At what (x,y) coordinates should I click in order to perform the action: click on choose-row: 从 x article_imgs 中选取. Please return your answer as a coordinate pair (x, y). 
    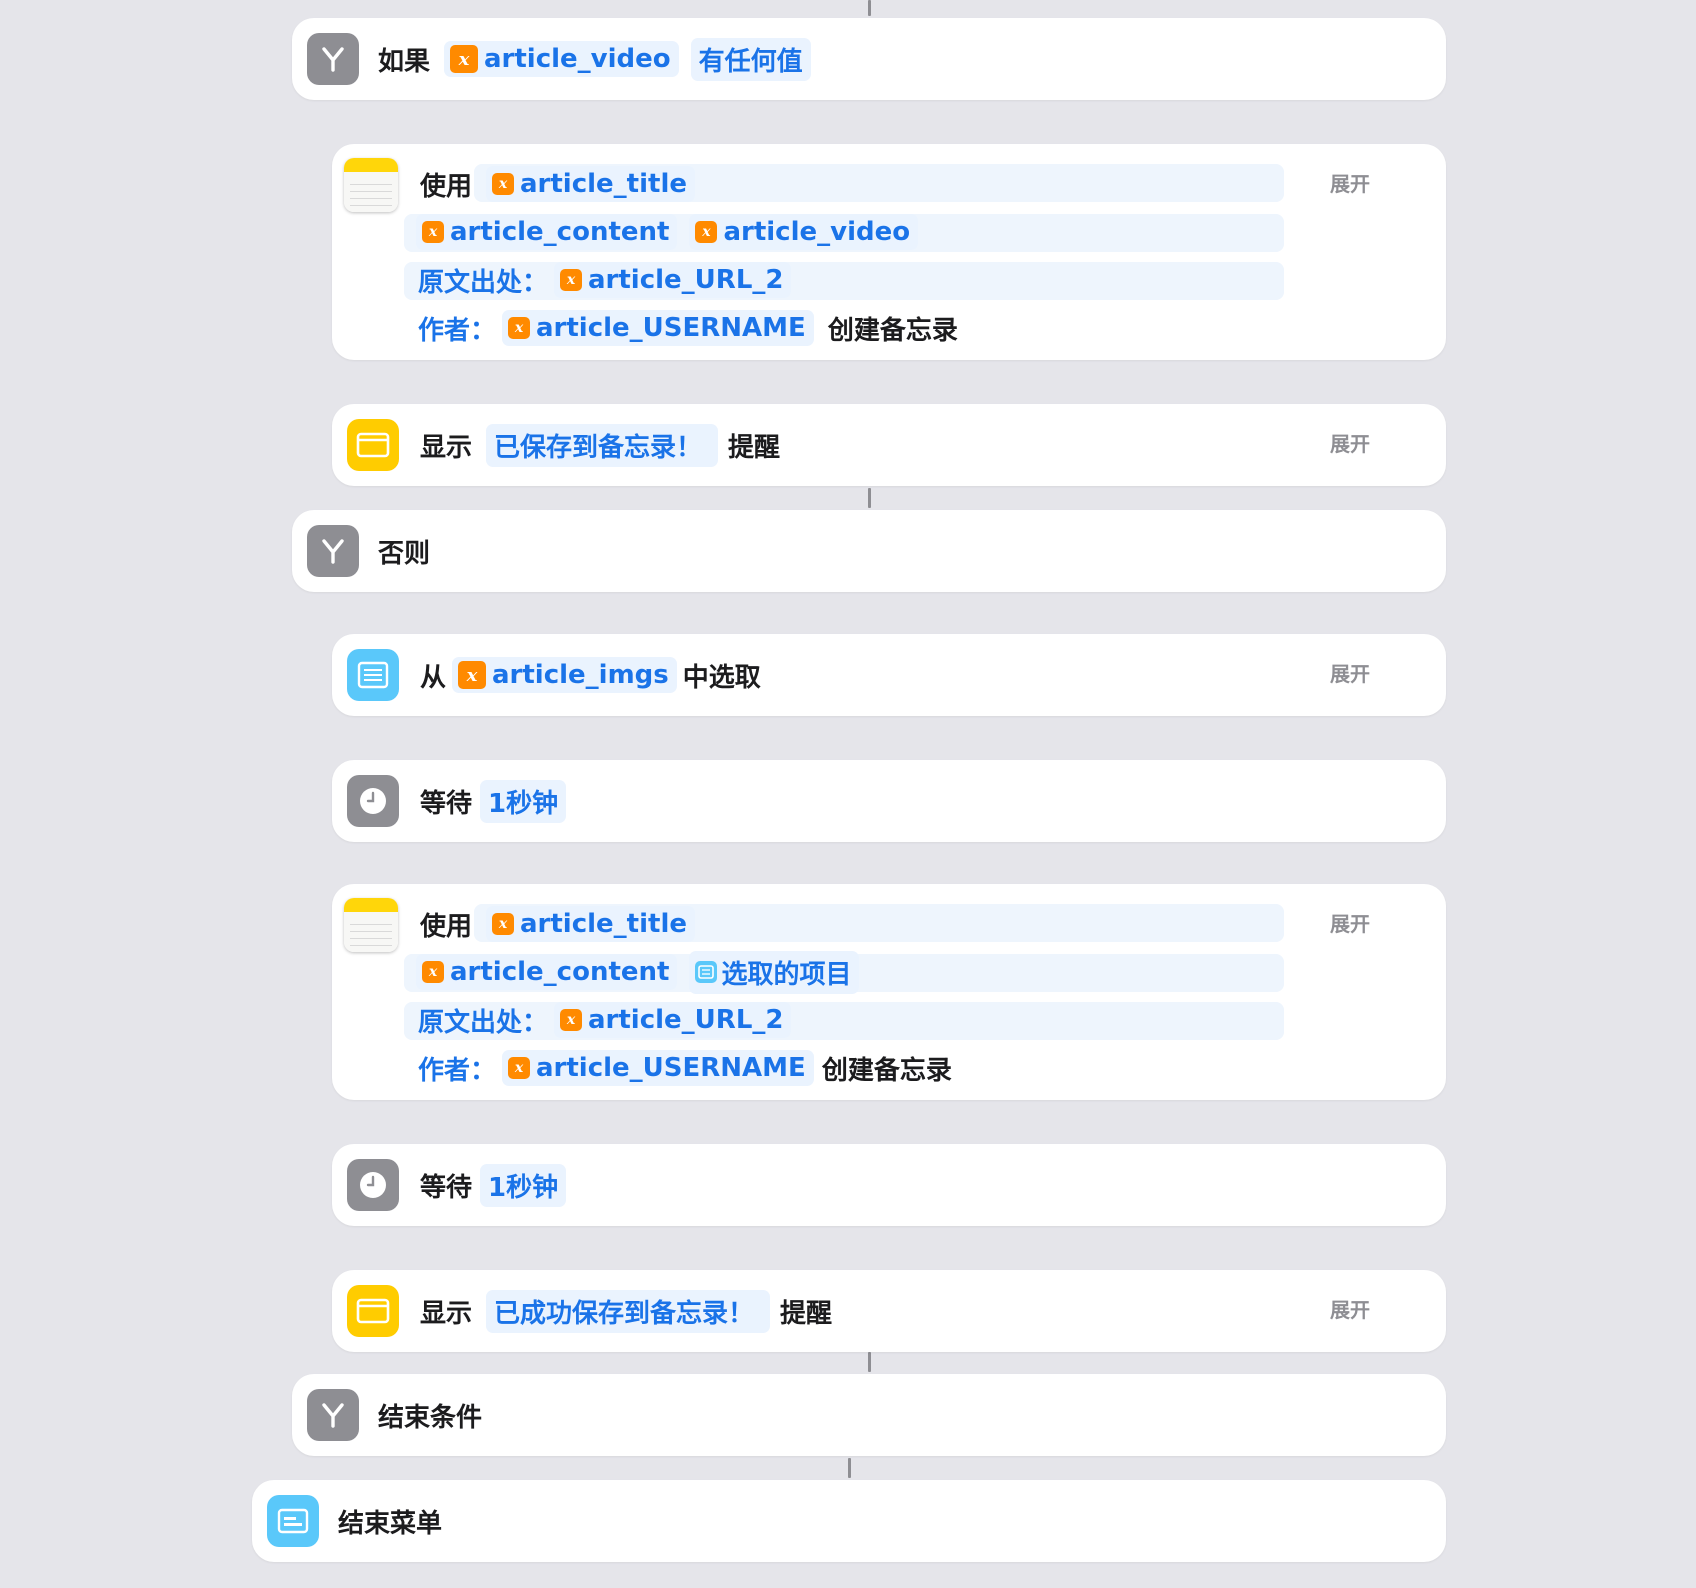
    Looking at the image, I should click on (590, 675).